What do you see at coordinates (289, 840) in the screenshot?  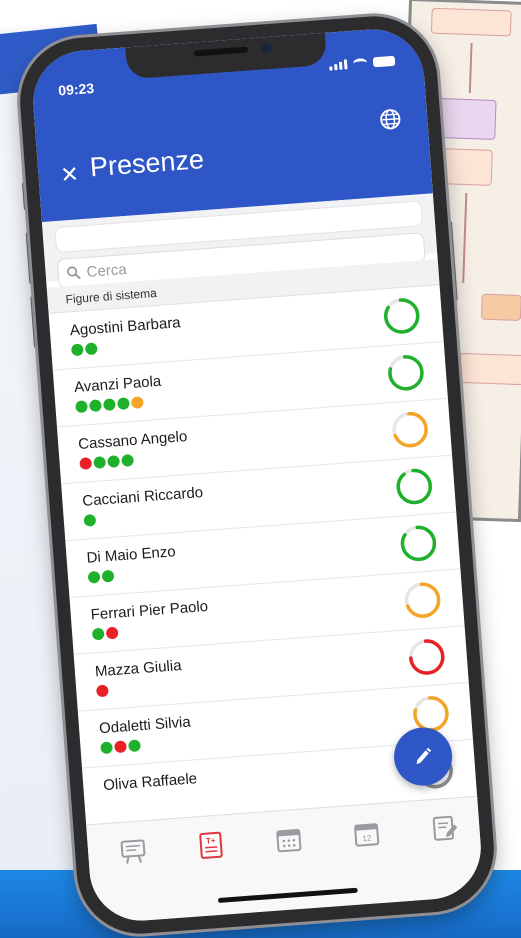 I see `calendar-grid-icon` at bounding box center [289, 840].